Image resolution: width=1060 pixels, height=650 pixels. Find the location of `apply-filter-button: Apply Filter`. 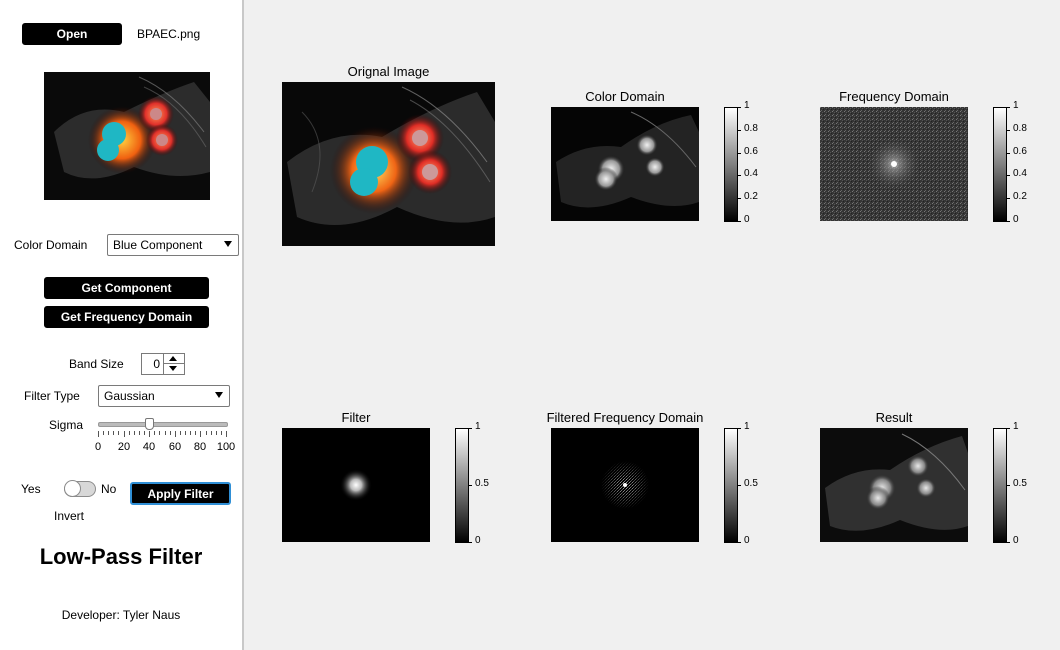

apply-filter-button: Apply Filter is located at coordinates (180, 493).